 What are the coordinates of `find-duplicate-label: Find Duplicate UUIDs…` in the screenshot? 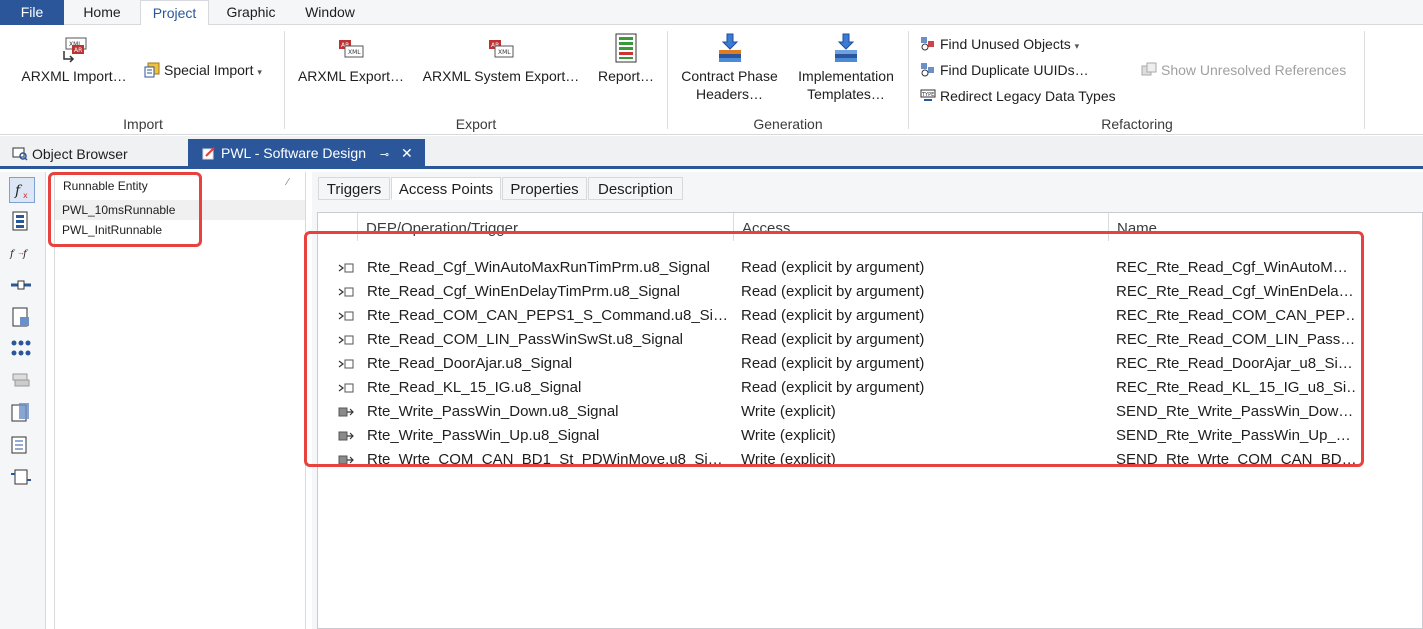 It's located at (1014, 70).